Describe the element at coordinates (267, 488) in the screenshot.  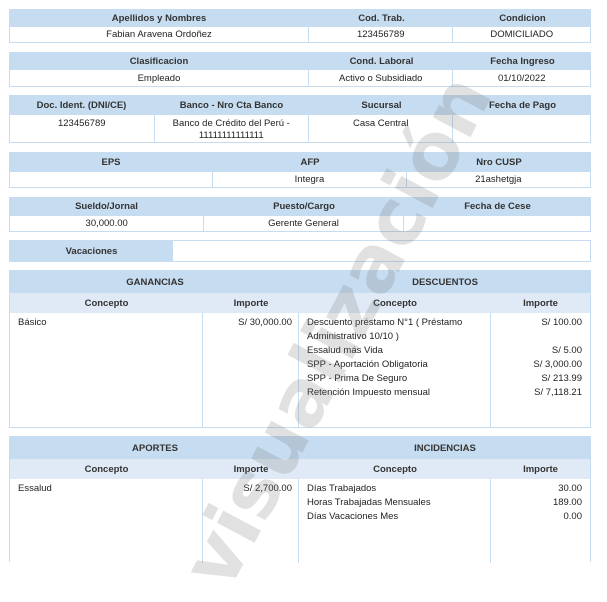
I see `contribution-amount: S/ 2,700.00` at that location.